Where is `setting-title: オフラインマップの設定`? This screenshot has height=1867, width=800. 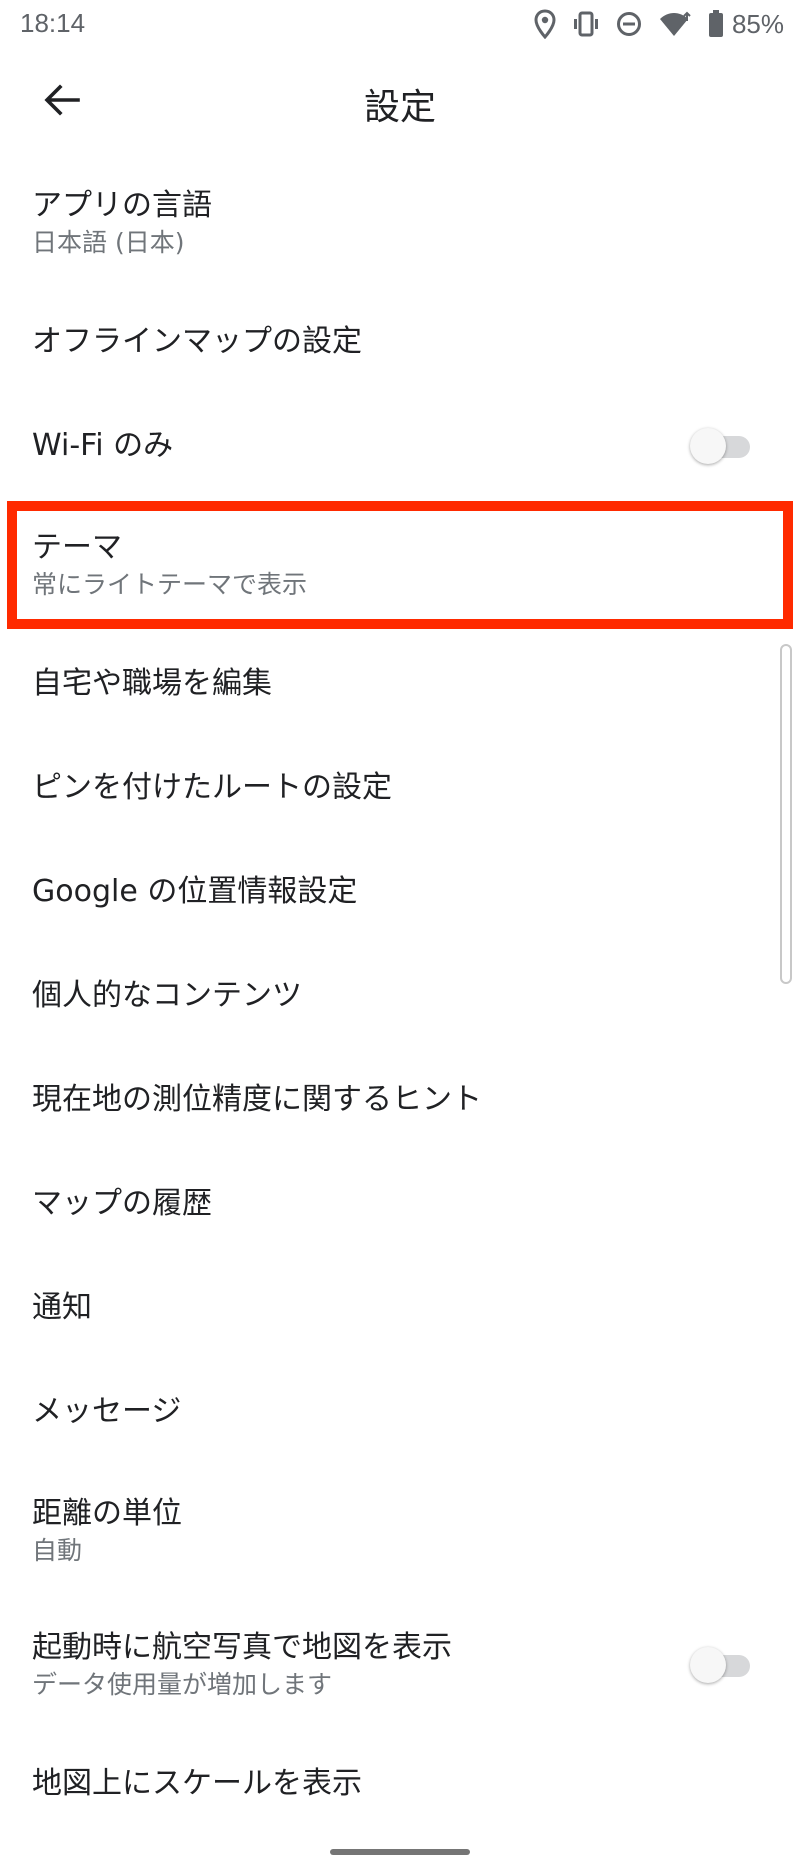
setting-title: オフラインマップの設定 is located at coordinates (197, 341).